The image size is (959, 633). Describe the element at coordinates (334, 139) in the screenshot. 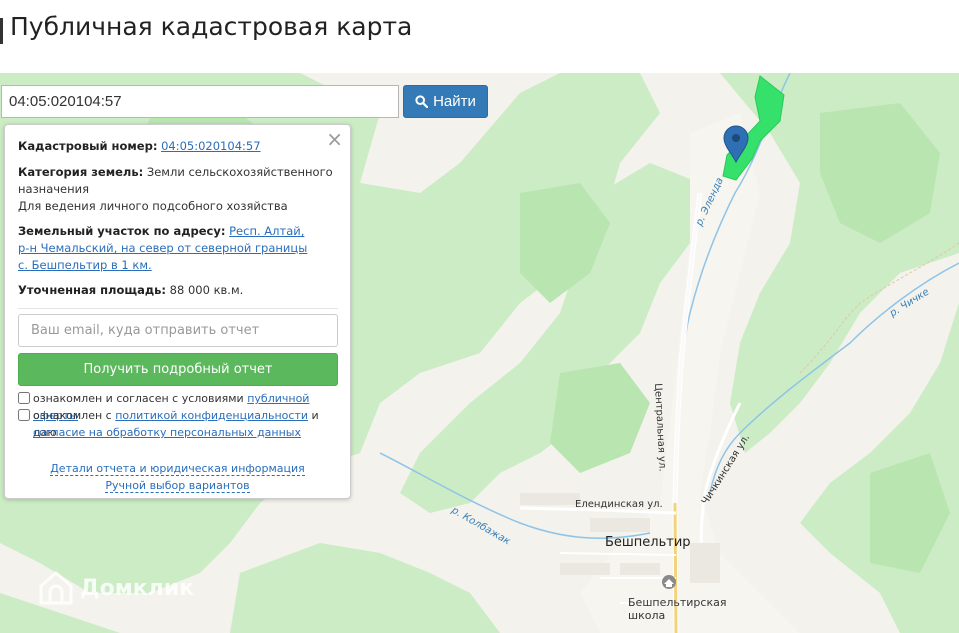

I see `close-icon: ×` at that location.